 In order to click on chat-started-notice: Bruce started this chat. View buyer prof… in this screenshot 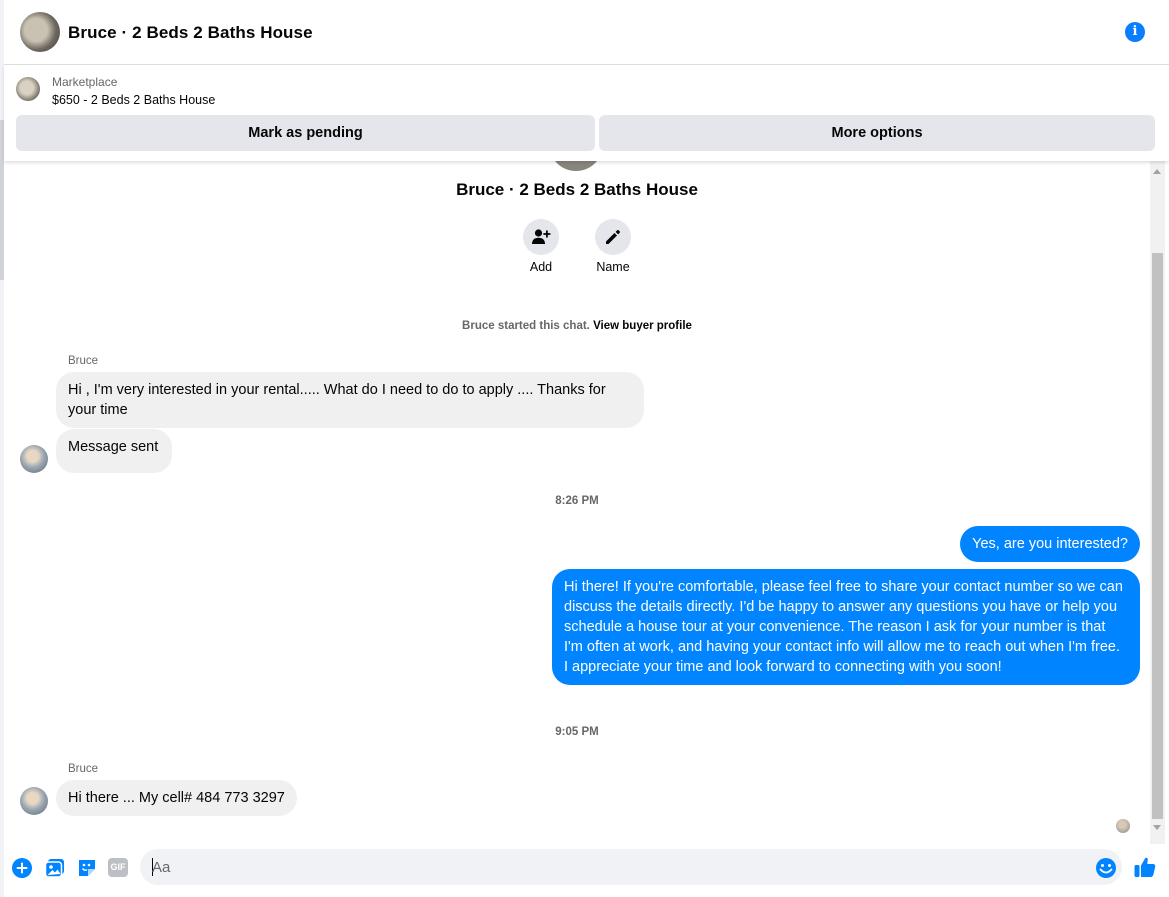, I will do `click(577, 326)`.